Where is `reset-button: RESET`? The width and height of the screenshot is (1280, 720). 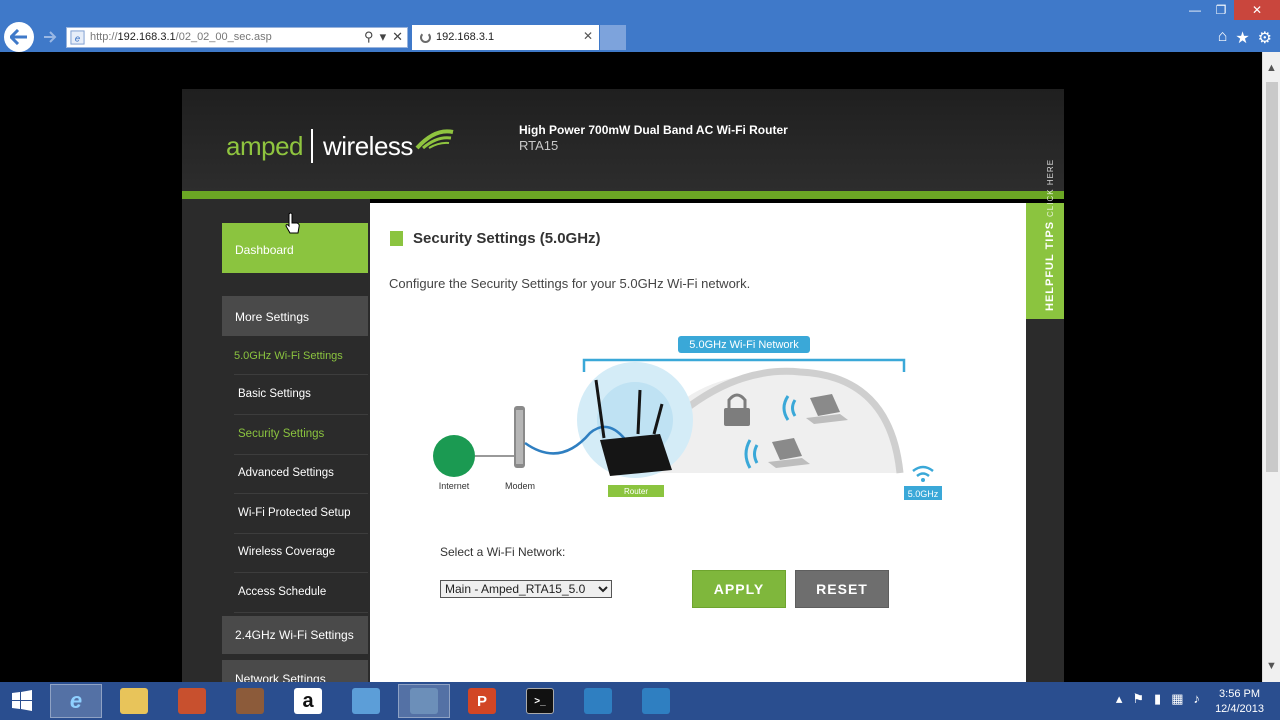 reset-button: RESET is located at coordinates (842, 589).